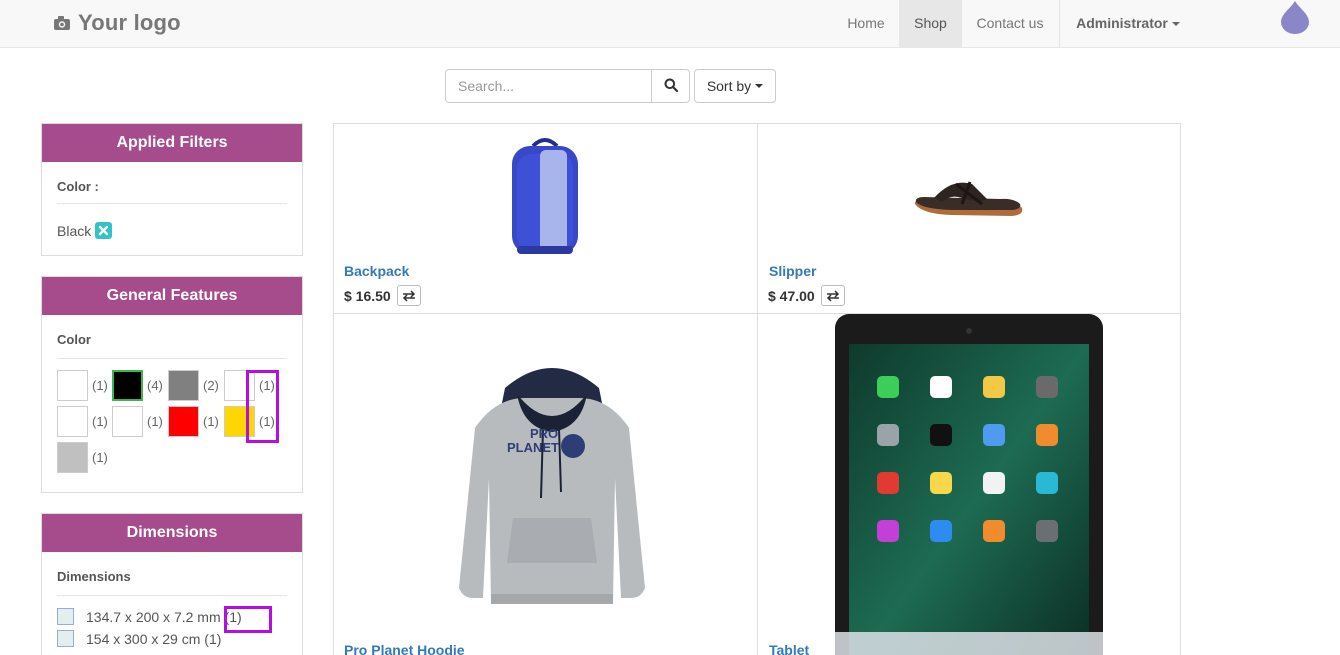 The image size is (1340, 655). I want to click on nav-home: Home, so click(866, 23).